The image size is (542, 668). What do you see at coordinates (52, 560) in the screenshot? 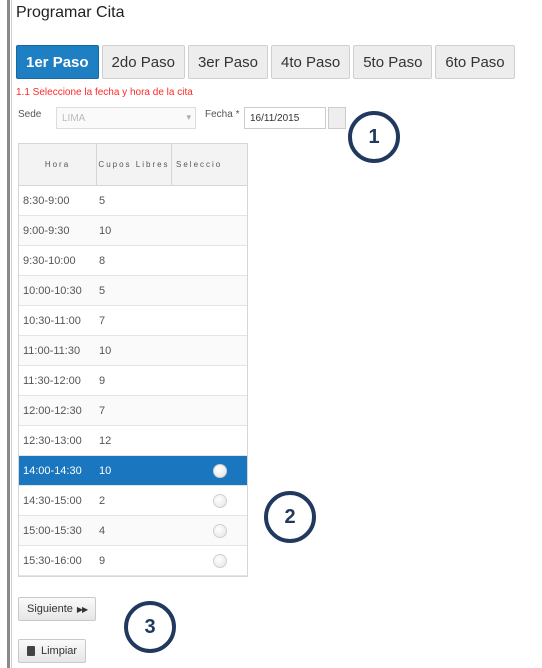
I see `cell-hora: 15:30-16:00` at bounding box center [52, 560].